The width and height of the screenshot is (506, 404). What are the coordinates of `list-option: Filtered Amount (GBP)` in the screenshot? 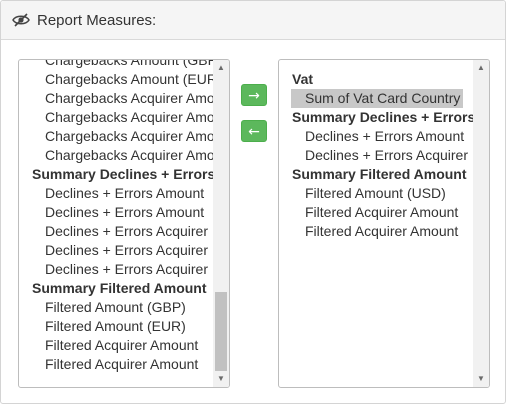 It's located at (116, 307).